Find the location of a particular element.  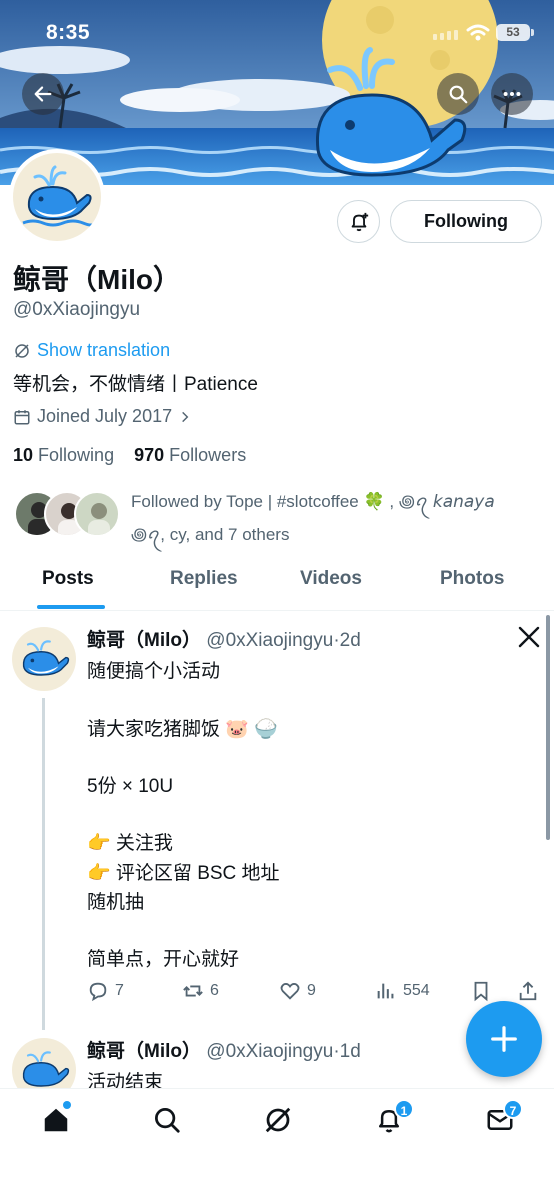

compose-button is located at coordinates (504, 1039).